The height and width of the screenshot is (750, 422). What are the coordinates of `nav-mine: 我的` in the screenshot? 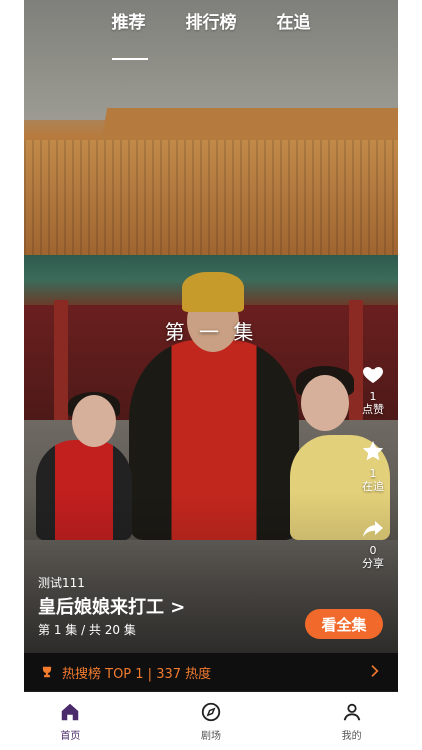 It's located at (351, 721).